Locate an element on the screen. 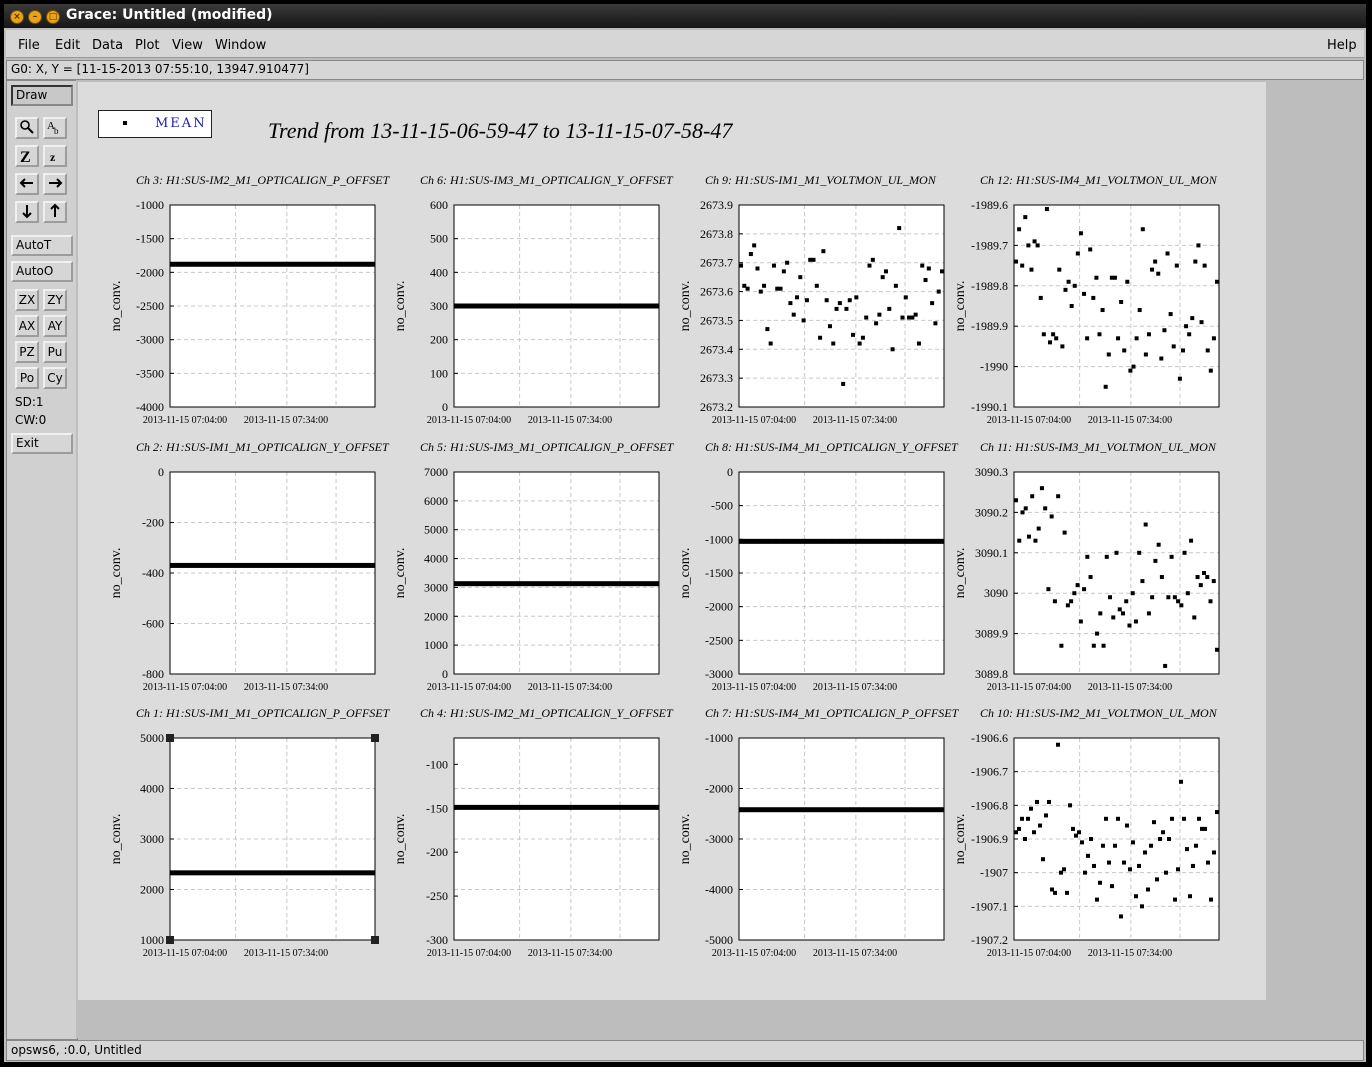 Image resolution: width=1372 pixels, height=1067 pixels. y-tick-label: 2000 is located at coordinates (152, 890).